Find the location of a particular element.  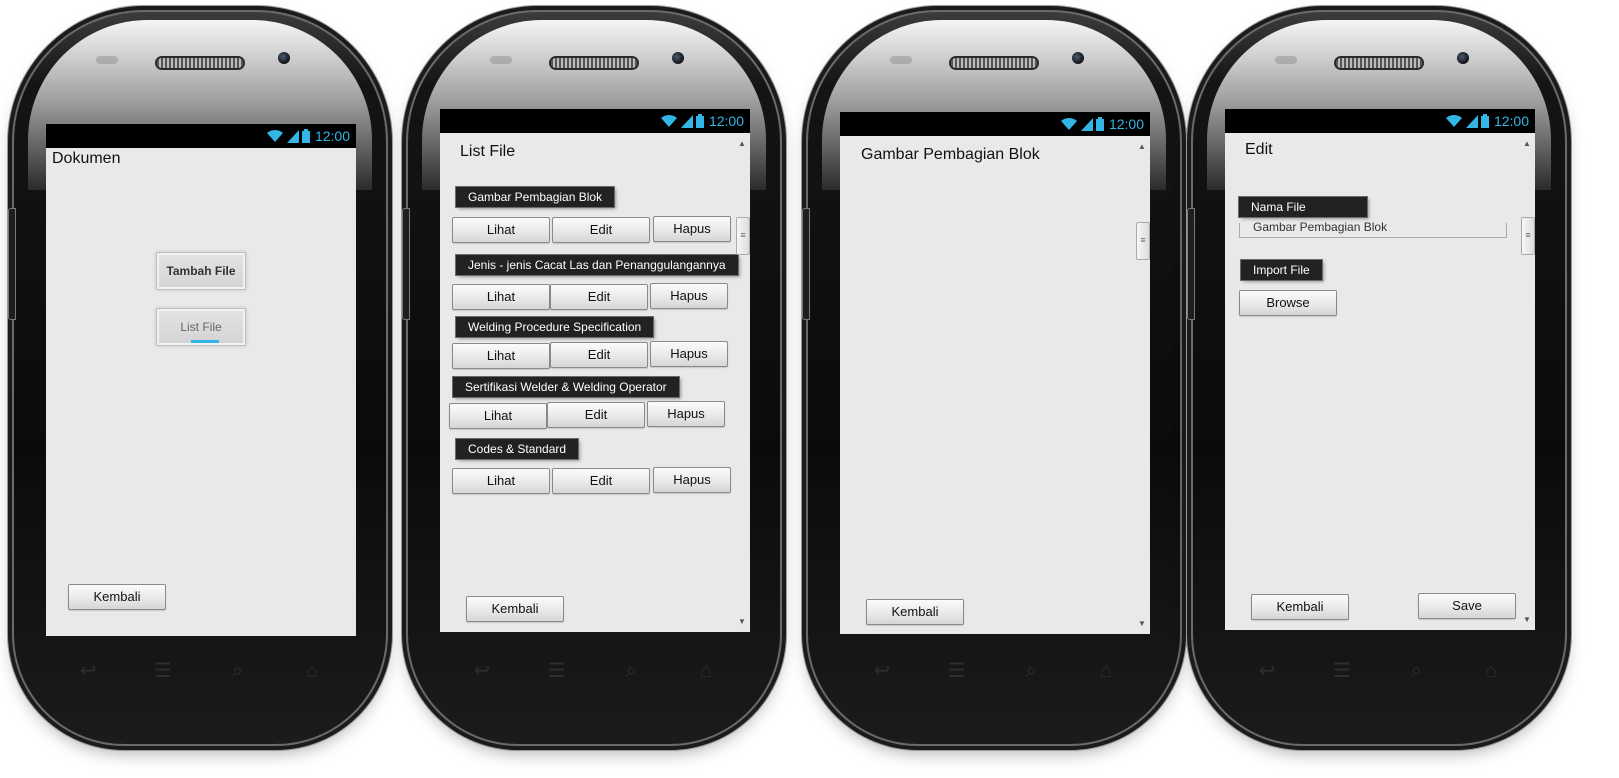

file-label: Codes & Standard is located at coordinates (517, 449).